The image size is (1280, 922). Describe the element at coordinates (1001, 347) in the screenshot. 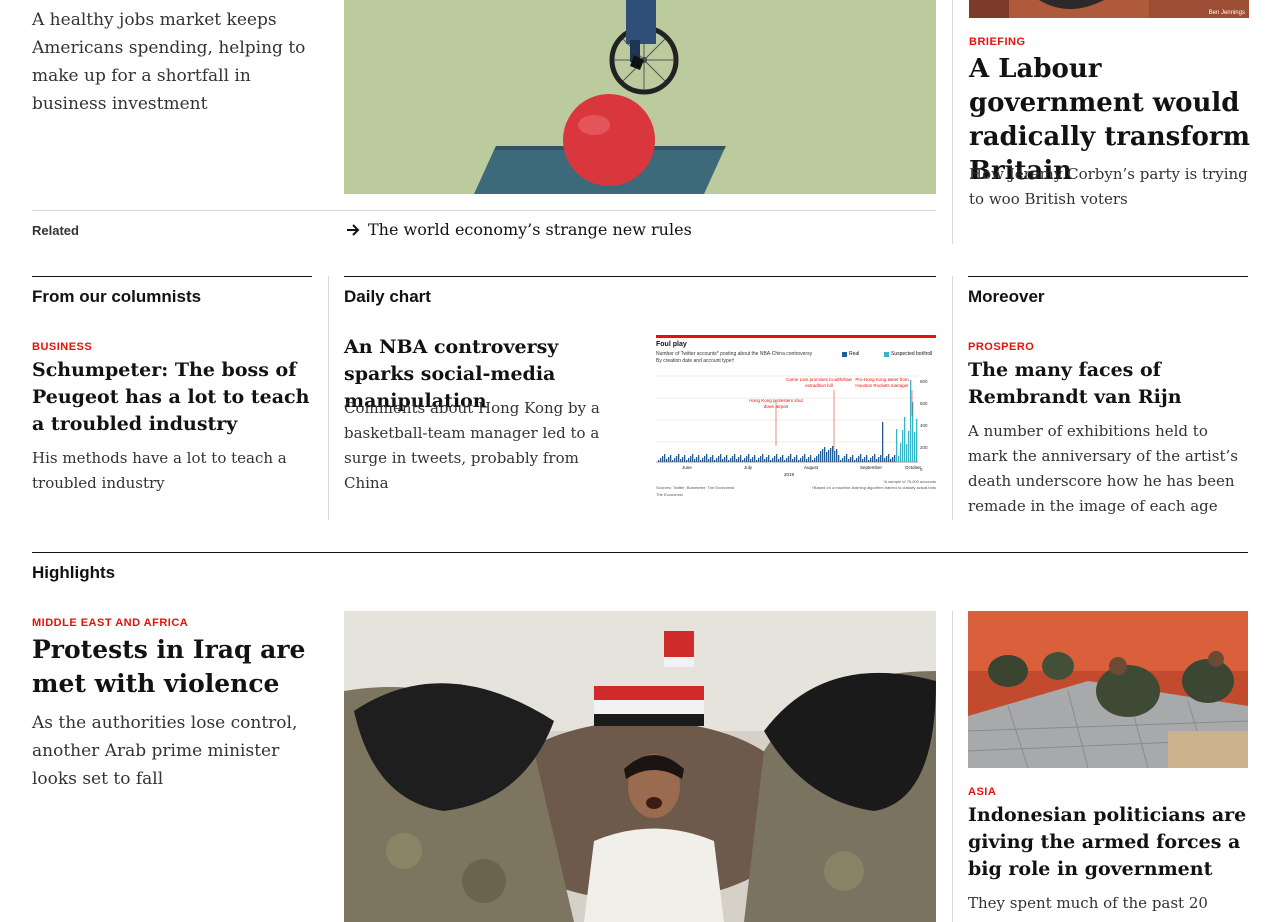

I see `moreover-rubric: Prospero` at that location.